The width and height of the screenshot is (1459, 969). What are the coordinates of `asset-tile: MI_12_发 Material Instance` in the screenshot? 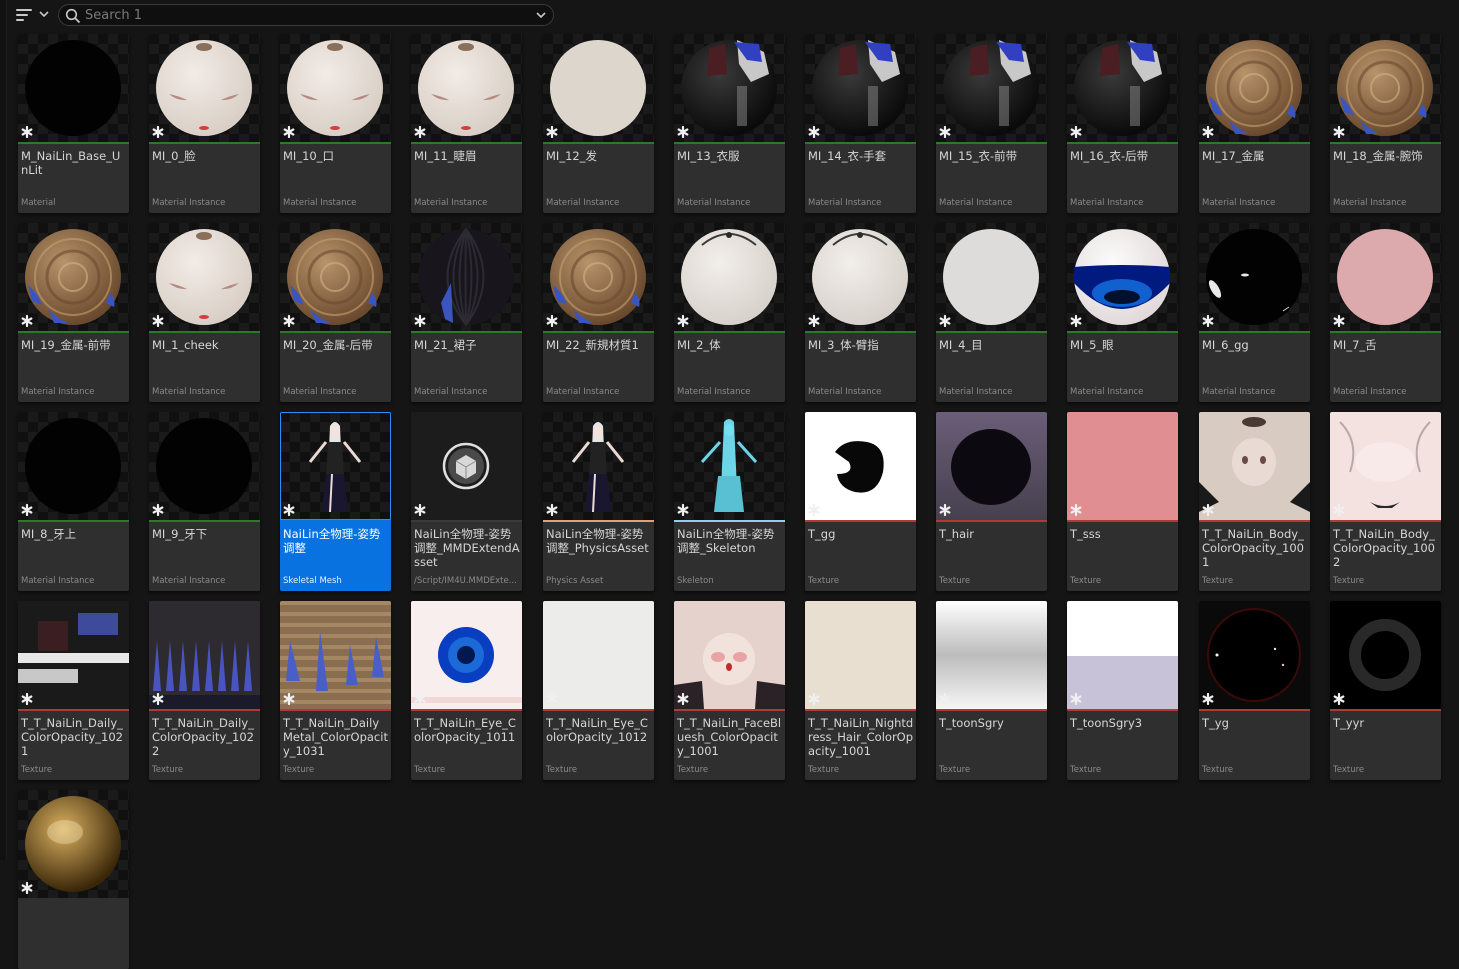 It's located at (598, 123).